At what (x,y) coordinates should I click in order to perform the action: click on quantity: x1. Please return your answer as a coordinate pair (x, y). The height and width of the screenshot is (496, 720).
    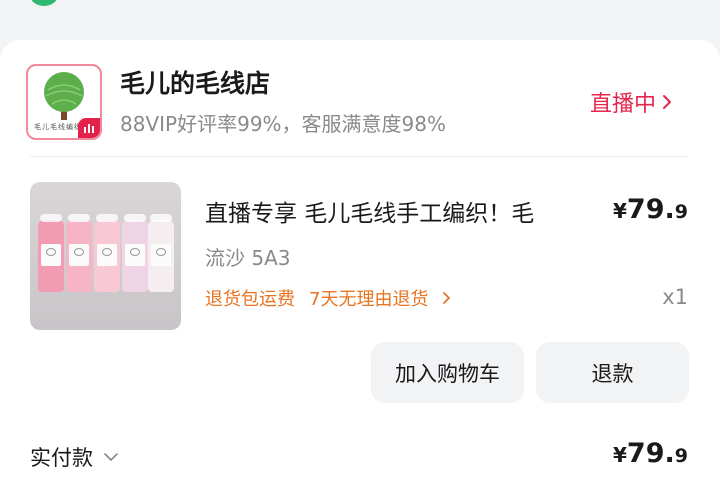
    Looking at the image, I should click on (675, 297).